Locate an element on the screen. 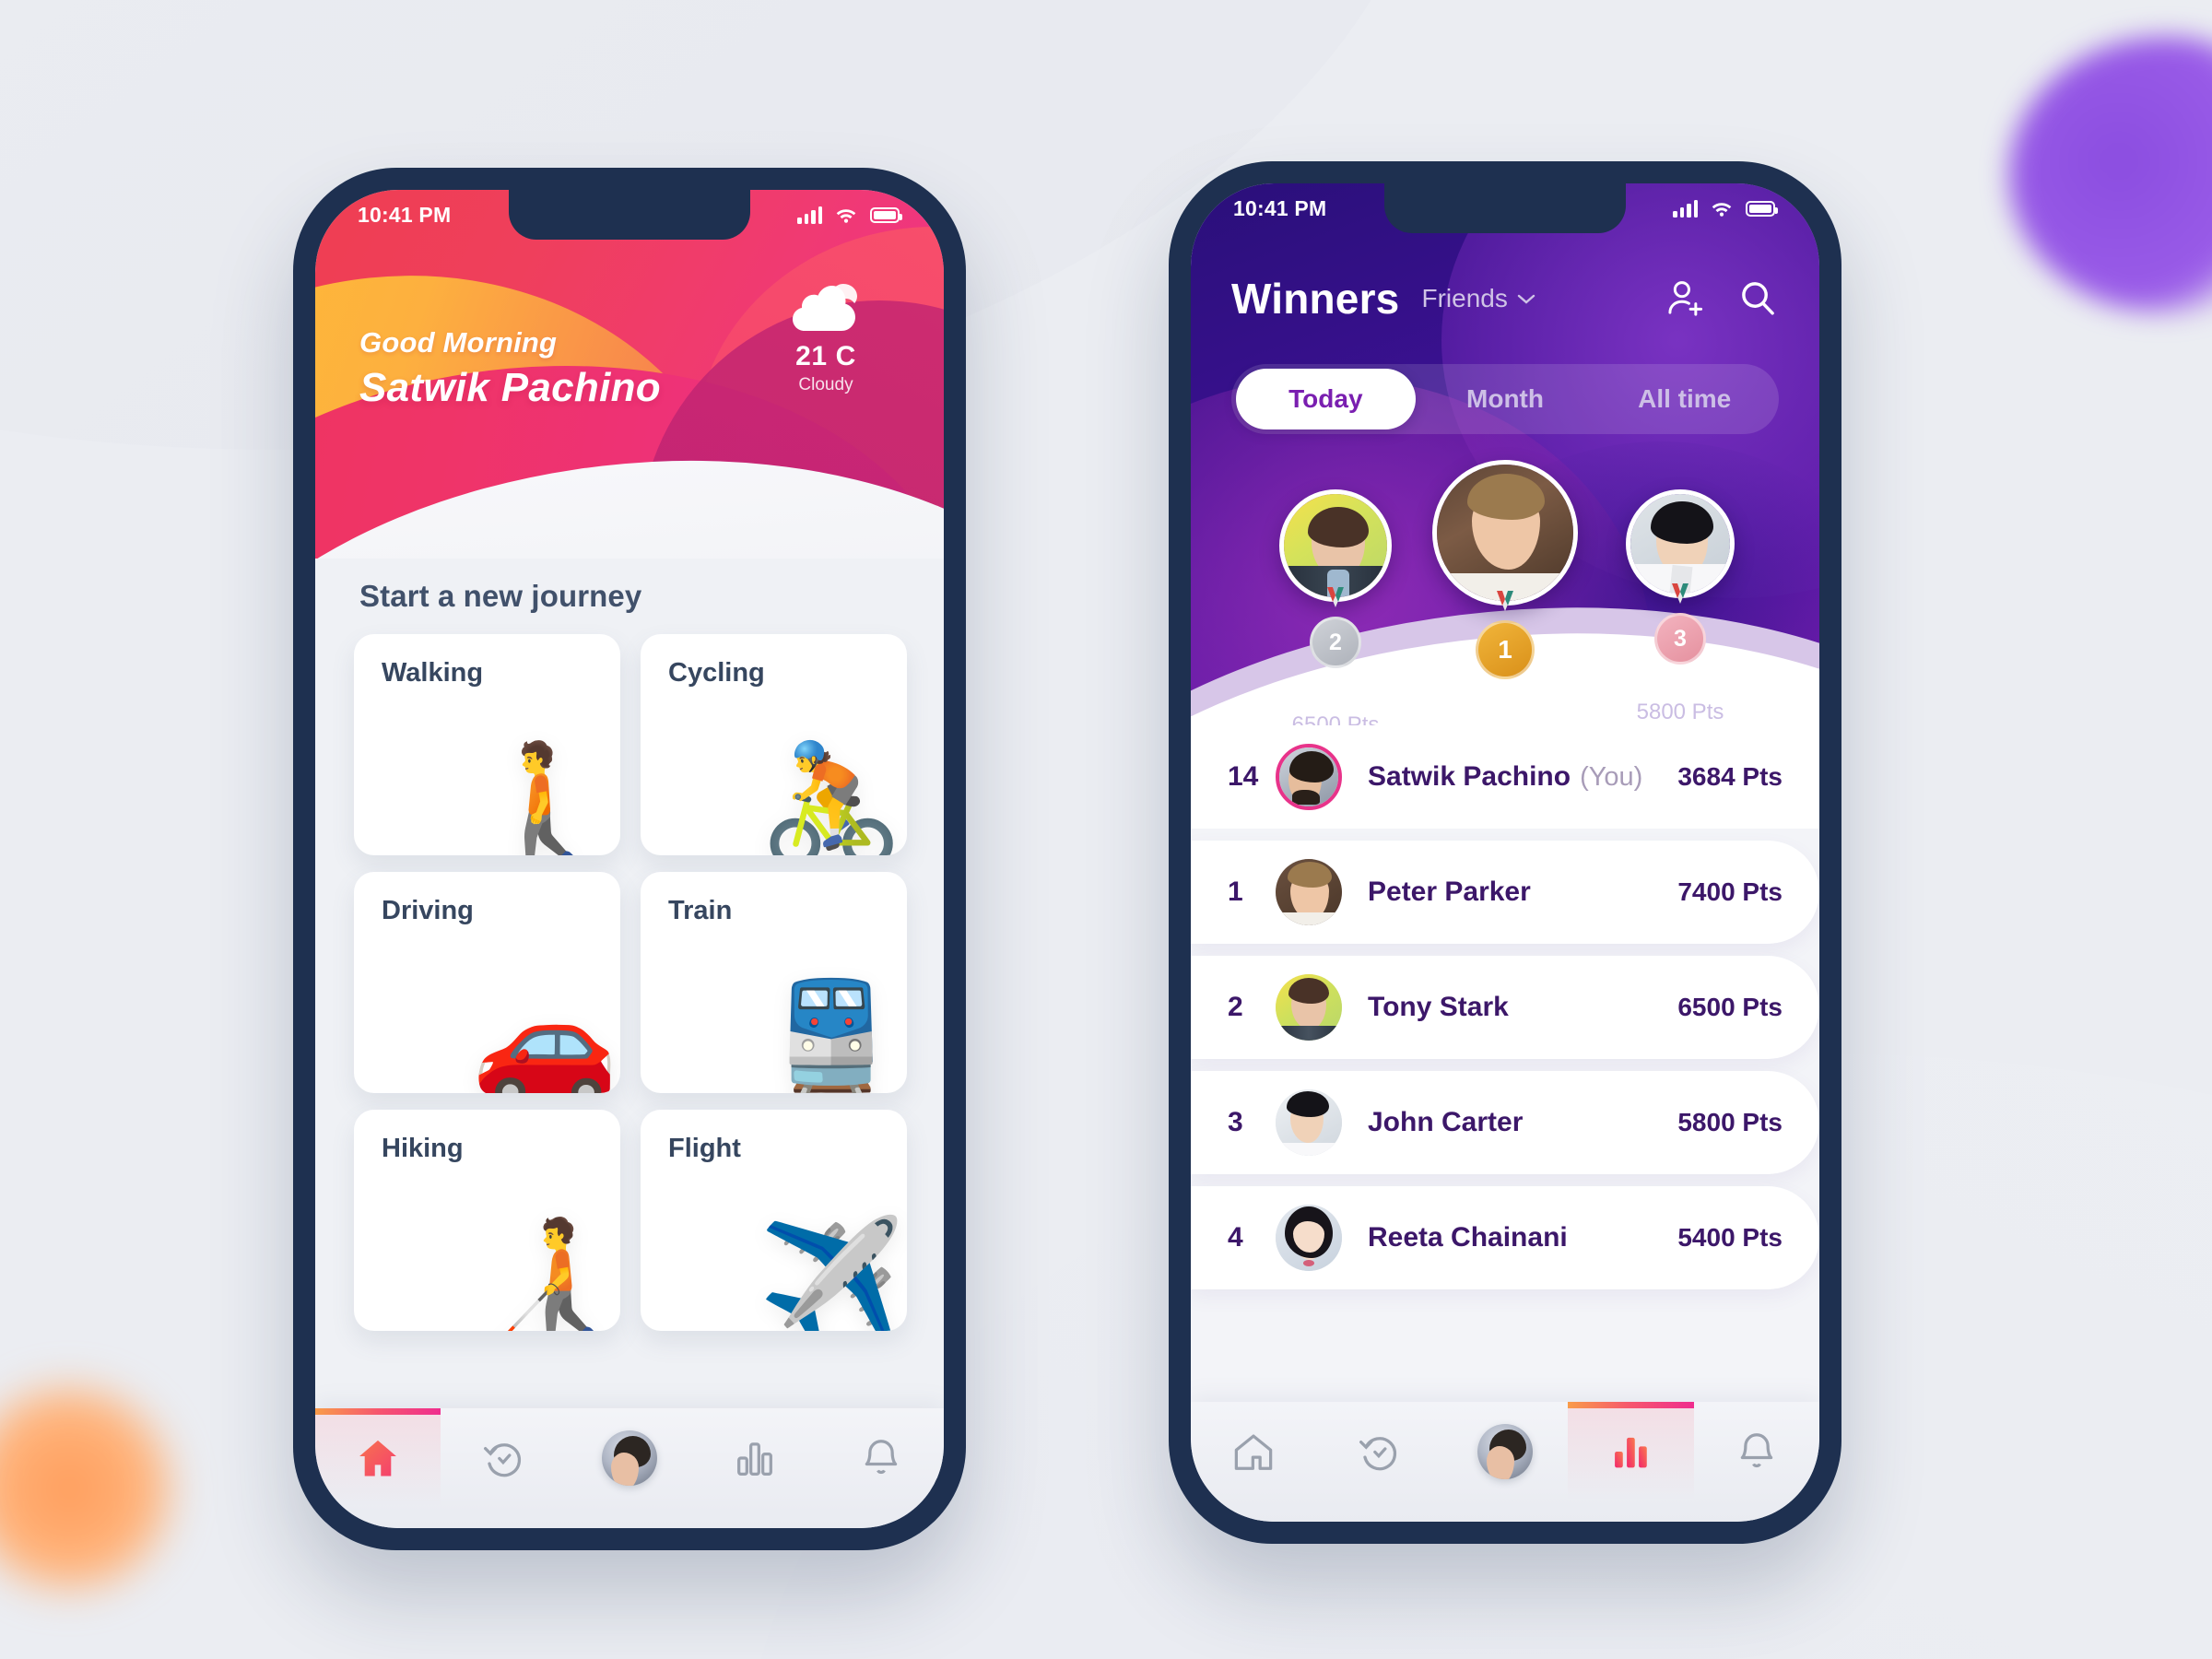 The width and height of the screenshot is (2212, 1659). friends-filter-label: Friends is located at coordinates (1464, 298).